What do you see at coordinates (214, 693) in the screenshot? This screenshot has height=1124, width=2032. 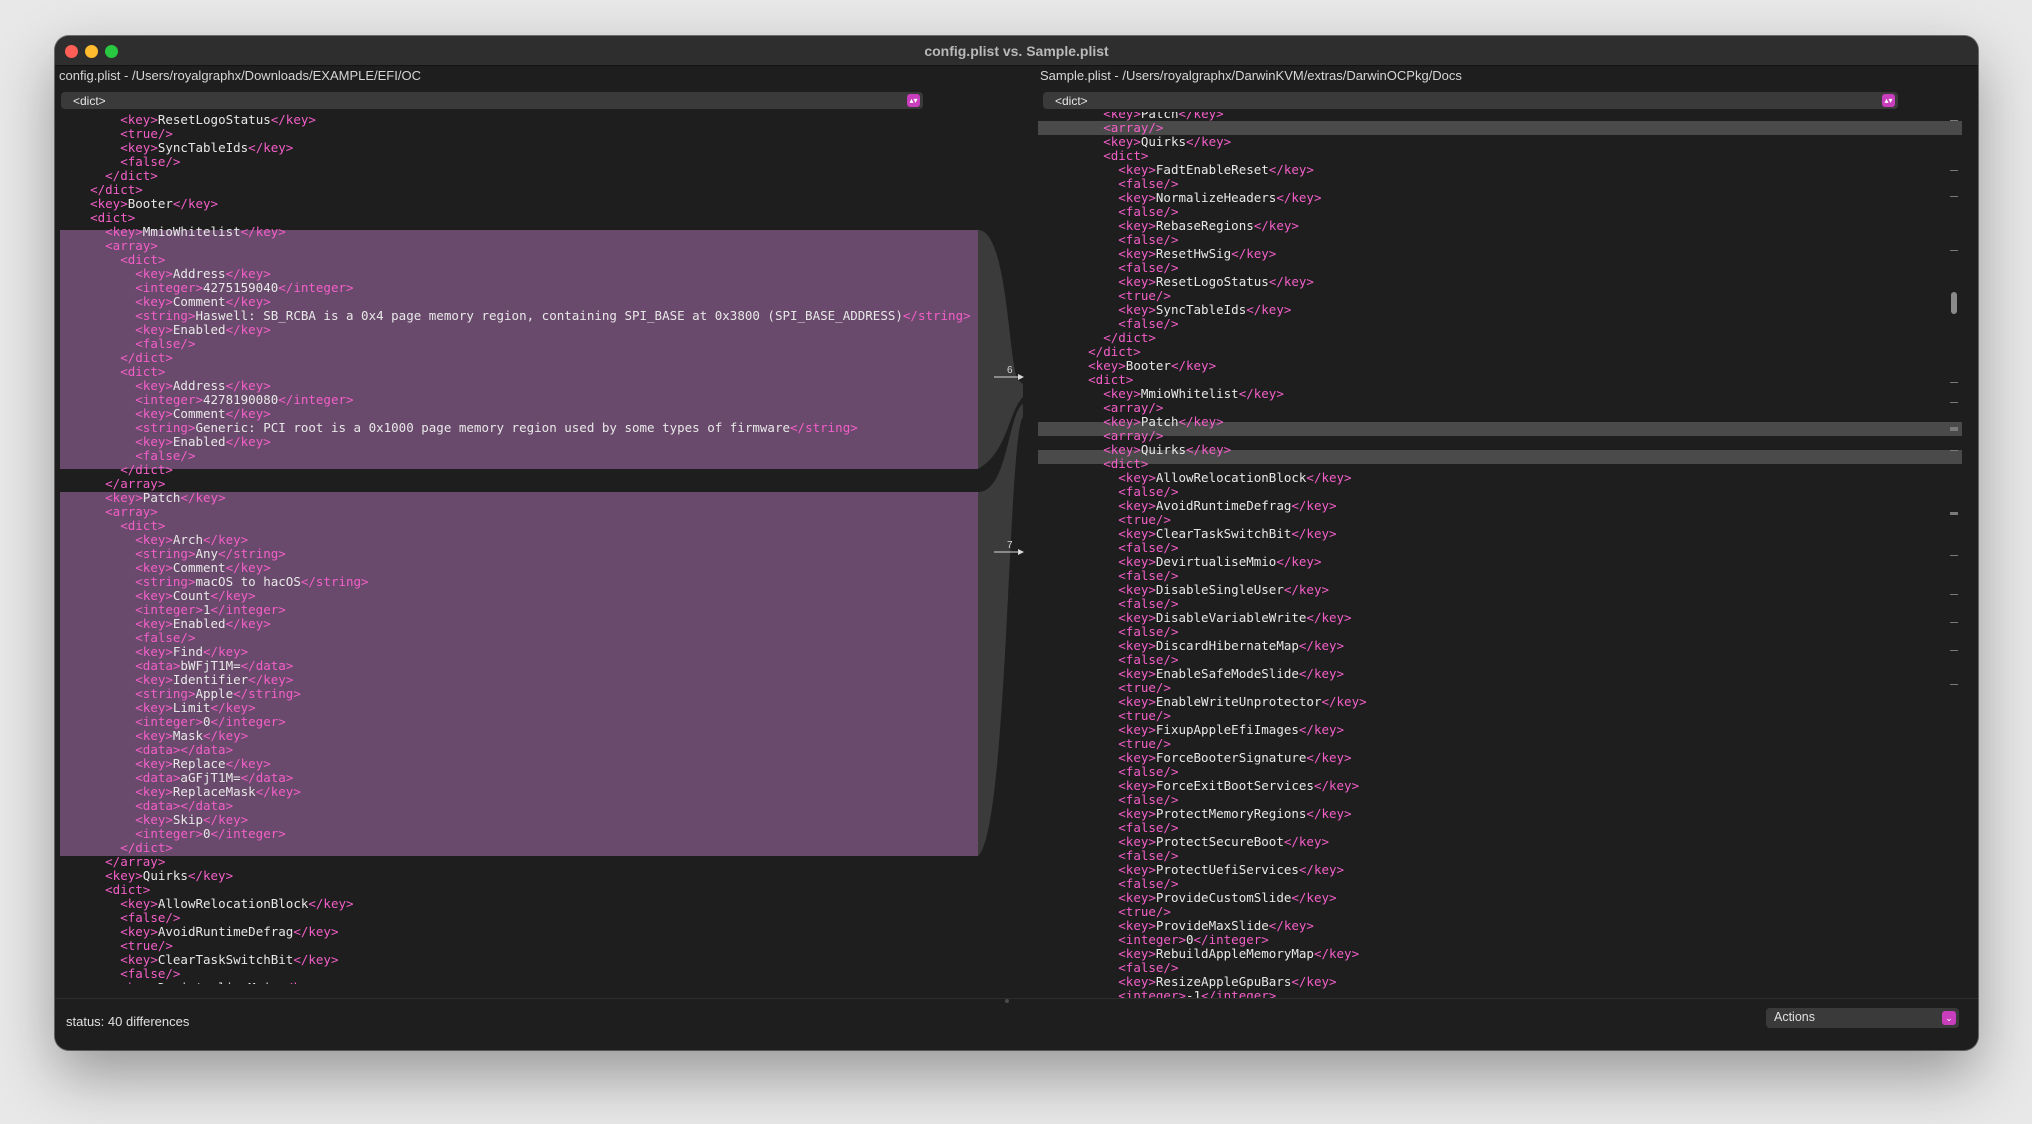 I see `xml-value: Apple` at bounding box center [214, 693].